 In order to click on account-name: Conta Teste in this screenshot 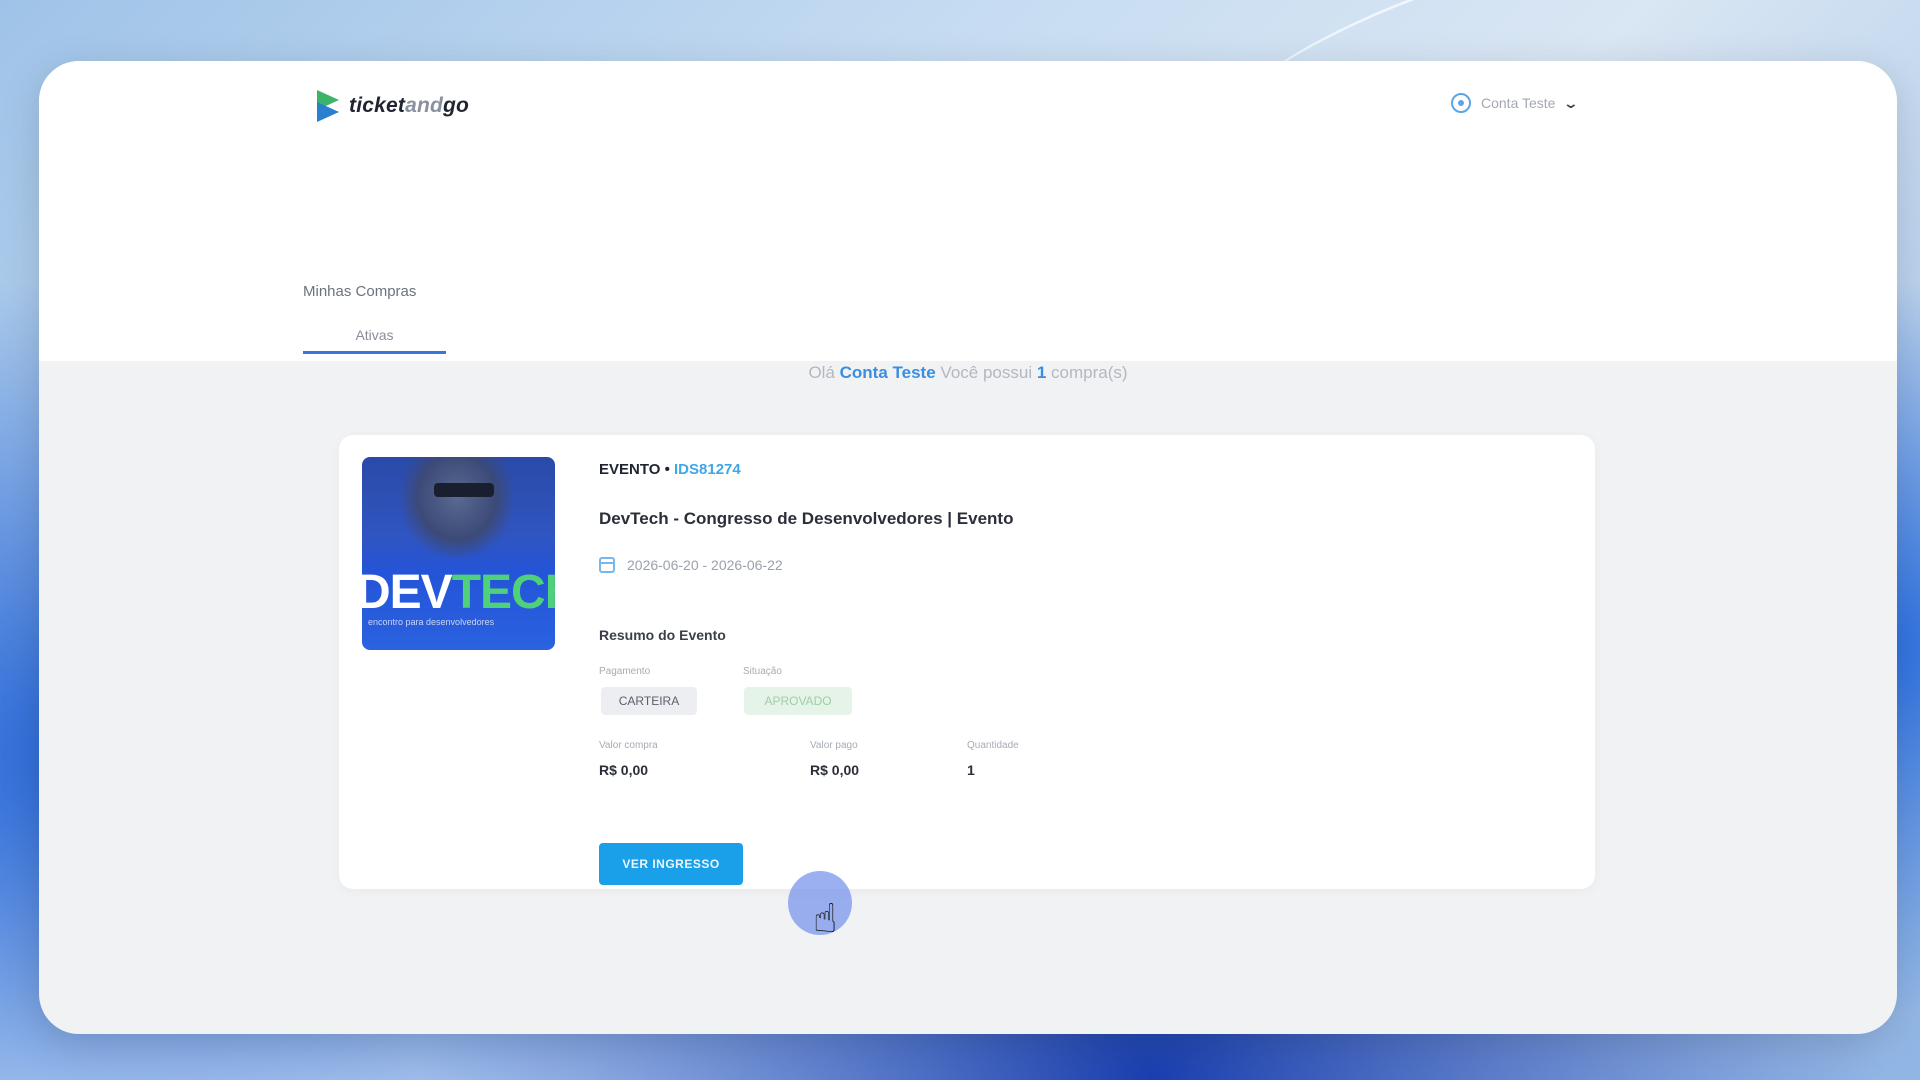, I will do `click(1518, 103)`.